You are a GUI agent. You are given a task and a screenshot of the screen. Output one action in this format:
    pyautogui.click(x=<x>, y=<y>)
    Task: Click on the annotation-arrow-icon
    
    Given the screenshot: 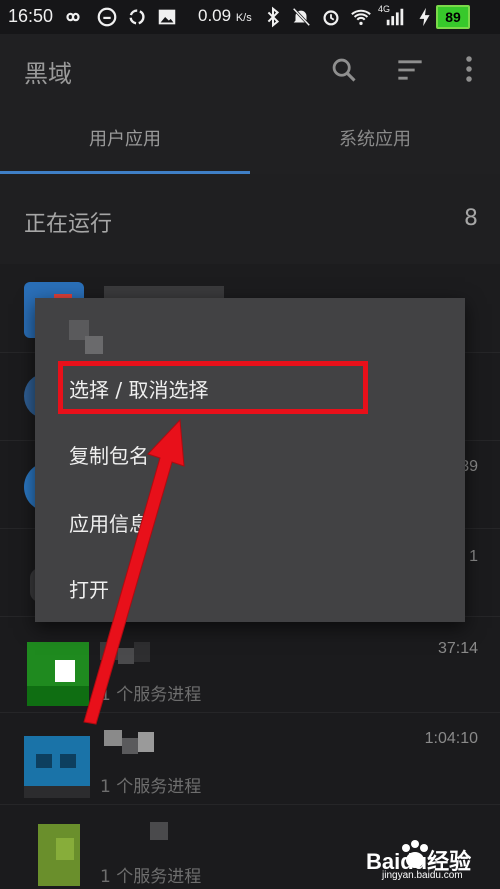 What is the action you would take?
    pyautogui.click(x=134, y=571)
    